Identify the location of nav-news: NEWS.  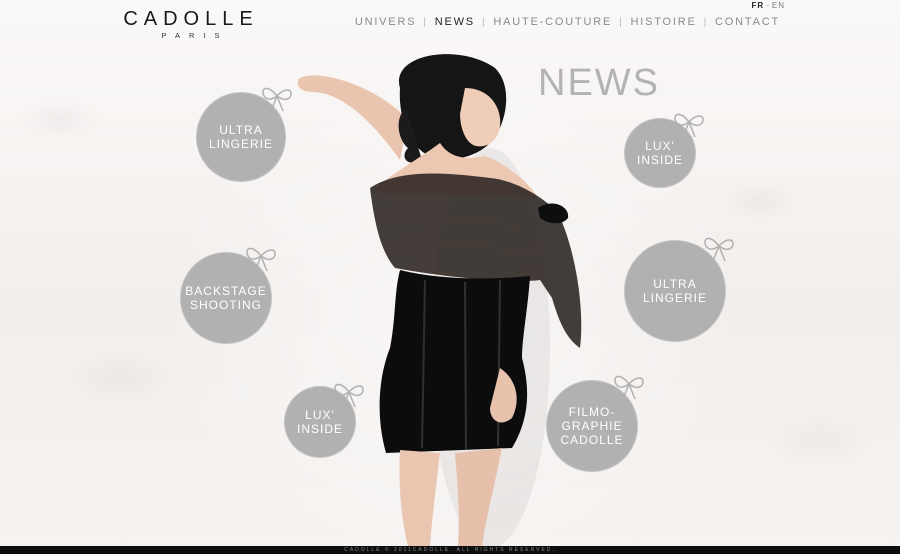
(455, 22).